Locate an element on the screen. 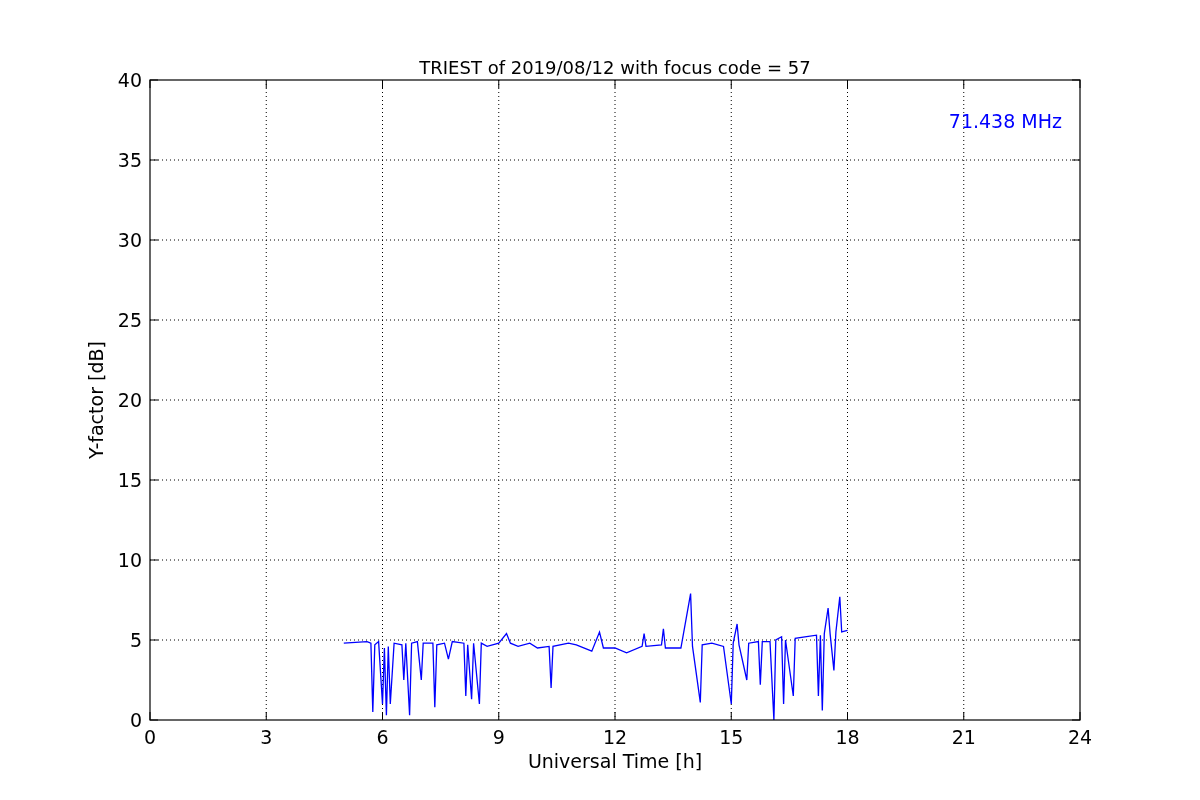 The width and height of the screenshot is (1200, 800). y-tick-label: 40 is located at coordinates (129, 80).